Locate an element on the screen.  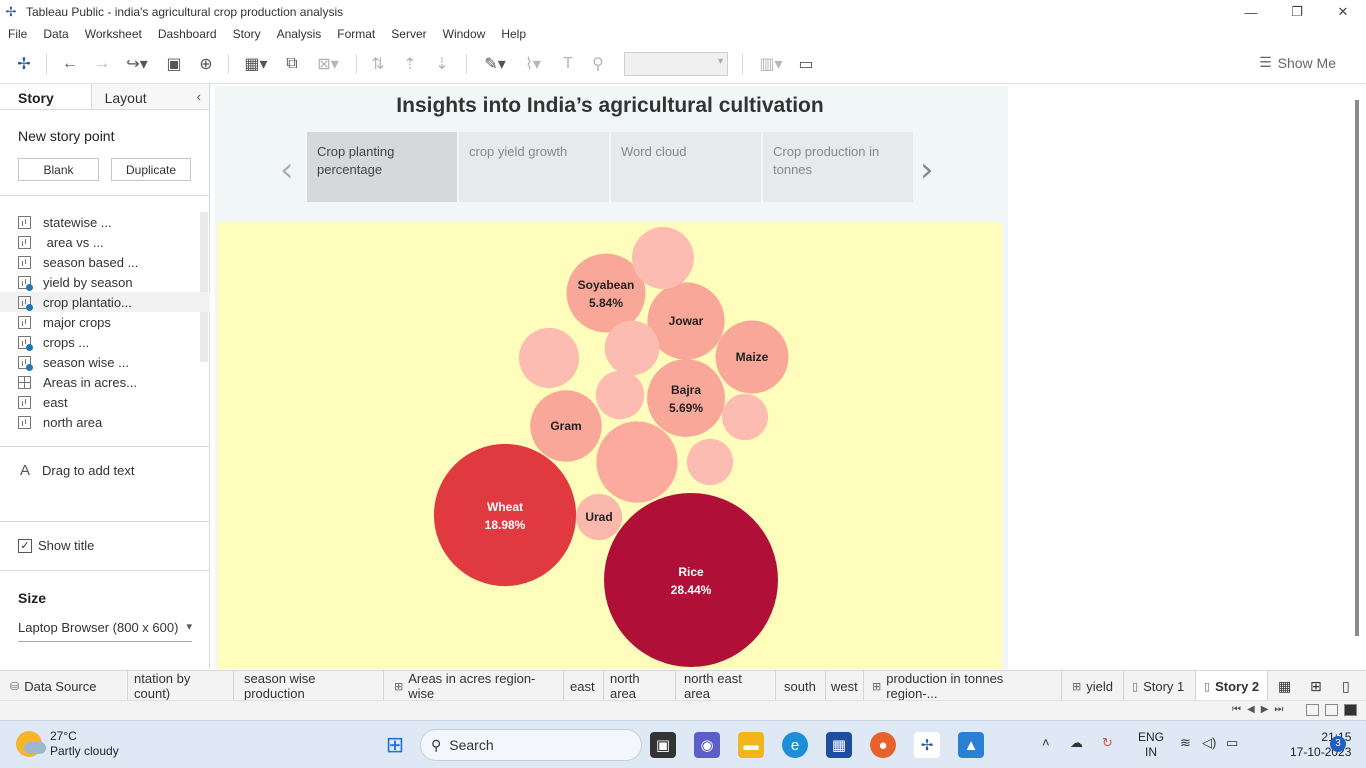
menu-server: Server is located at coordinates (408, 34).